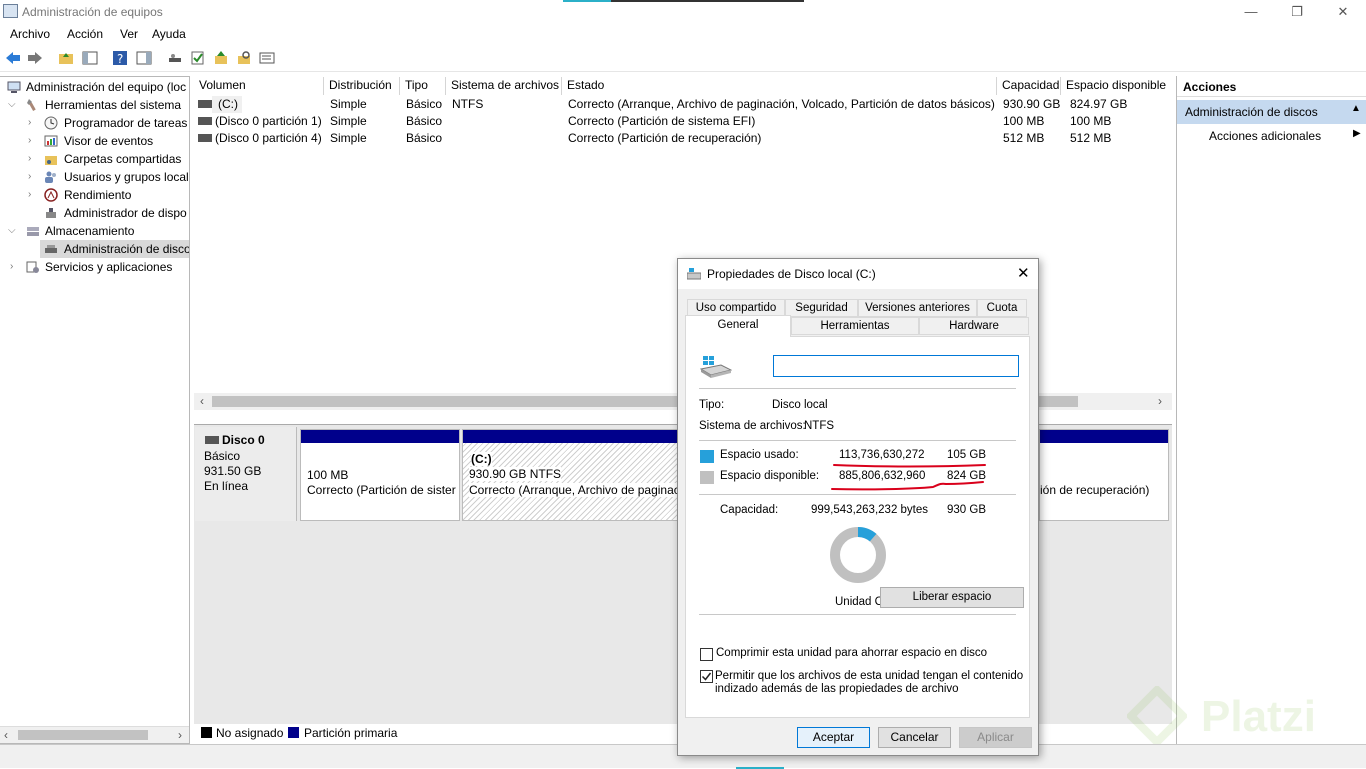 The height and width of the screenshot is (769, 1366). What do you see at coordinates (120, 58) in the screenshot?
I see `help-icon: ?` at bounding box center [120, 58].